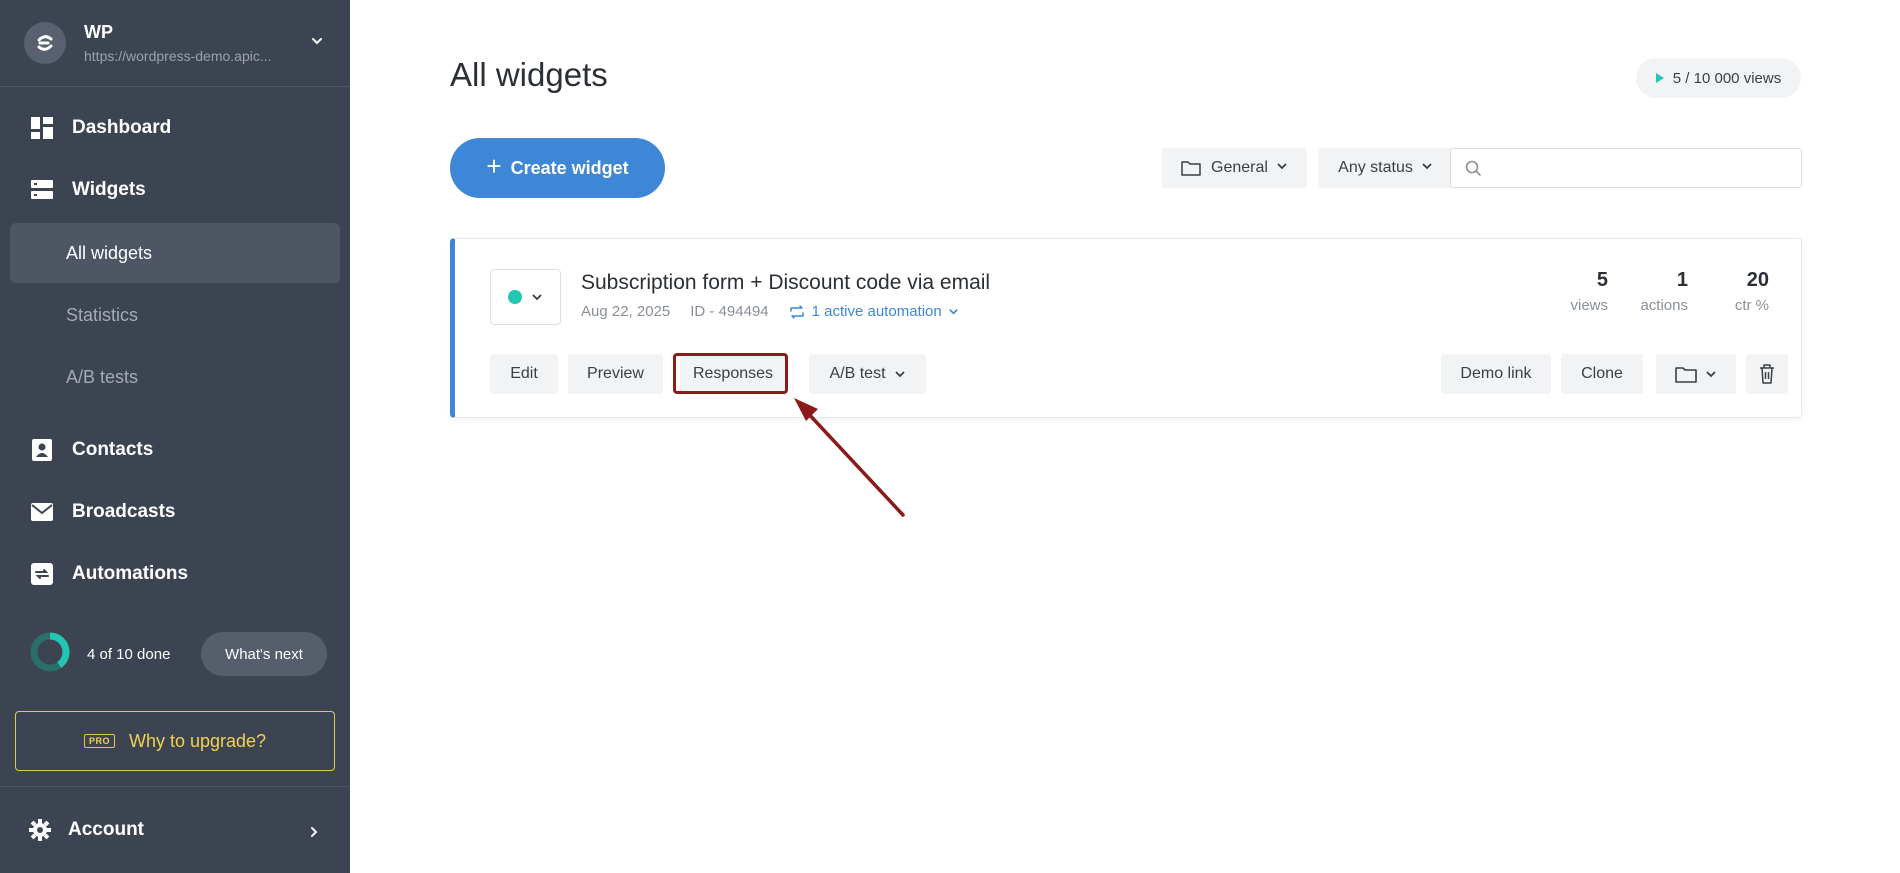  Describe the element at coordinates (314, 834) in the screenshot. I see `chevron-right-icon` at that location.